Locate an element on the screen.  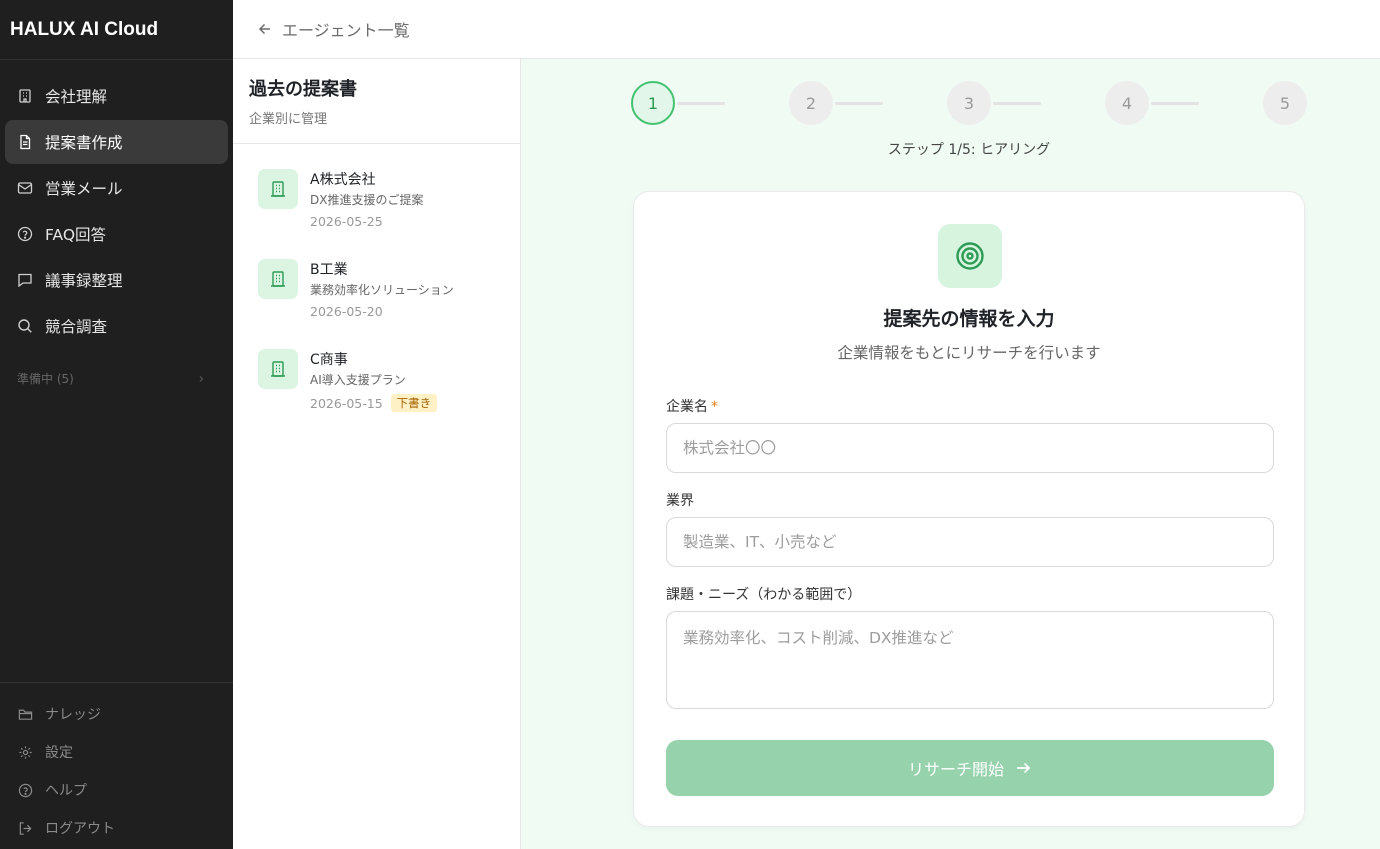
sidebar-item-competitor: 競合調査 is located at coordinates (116, 326).